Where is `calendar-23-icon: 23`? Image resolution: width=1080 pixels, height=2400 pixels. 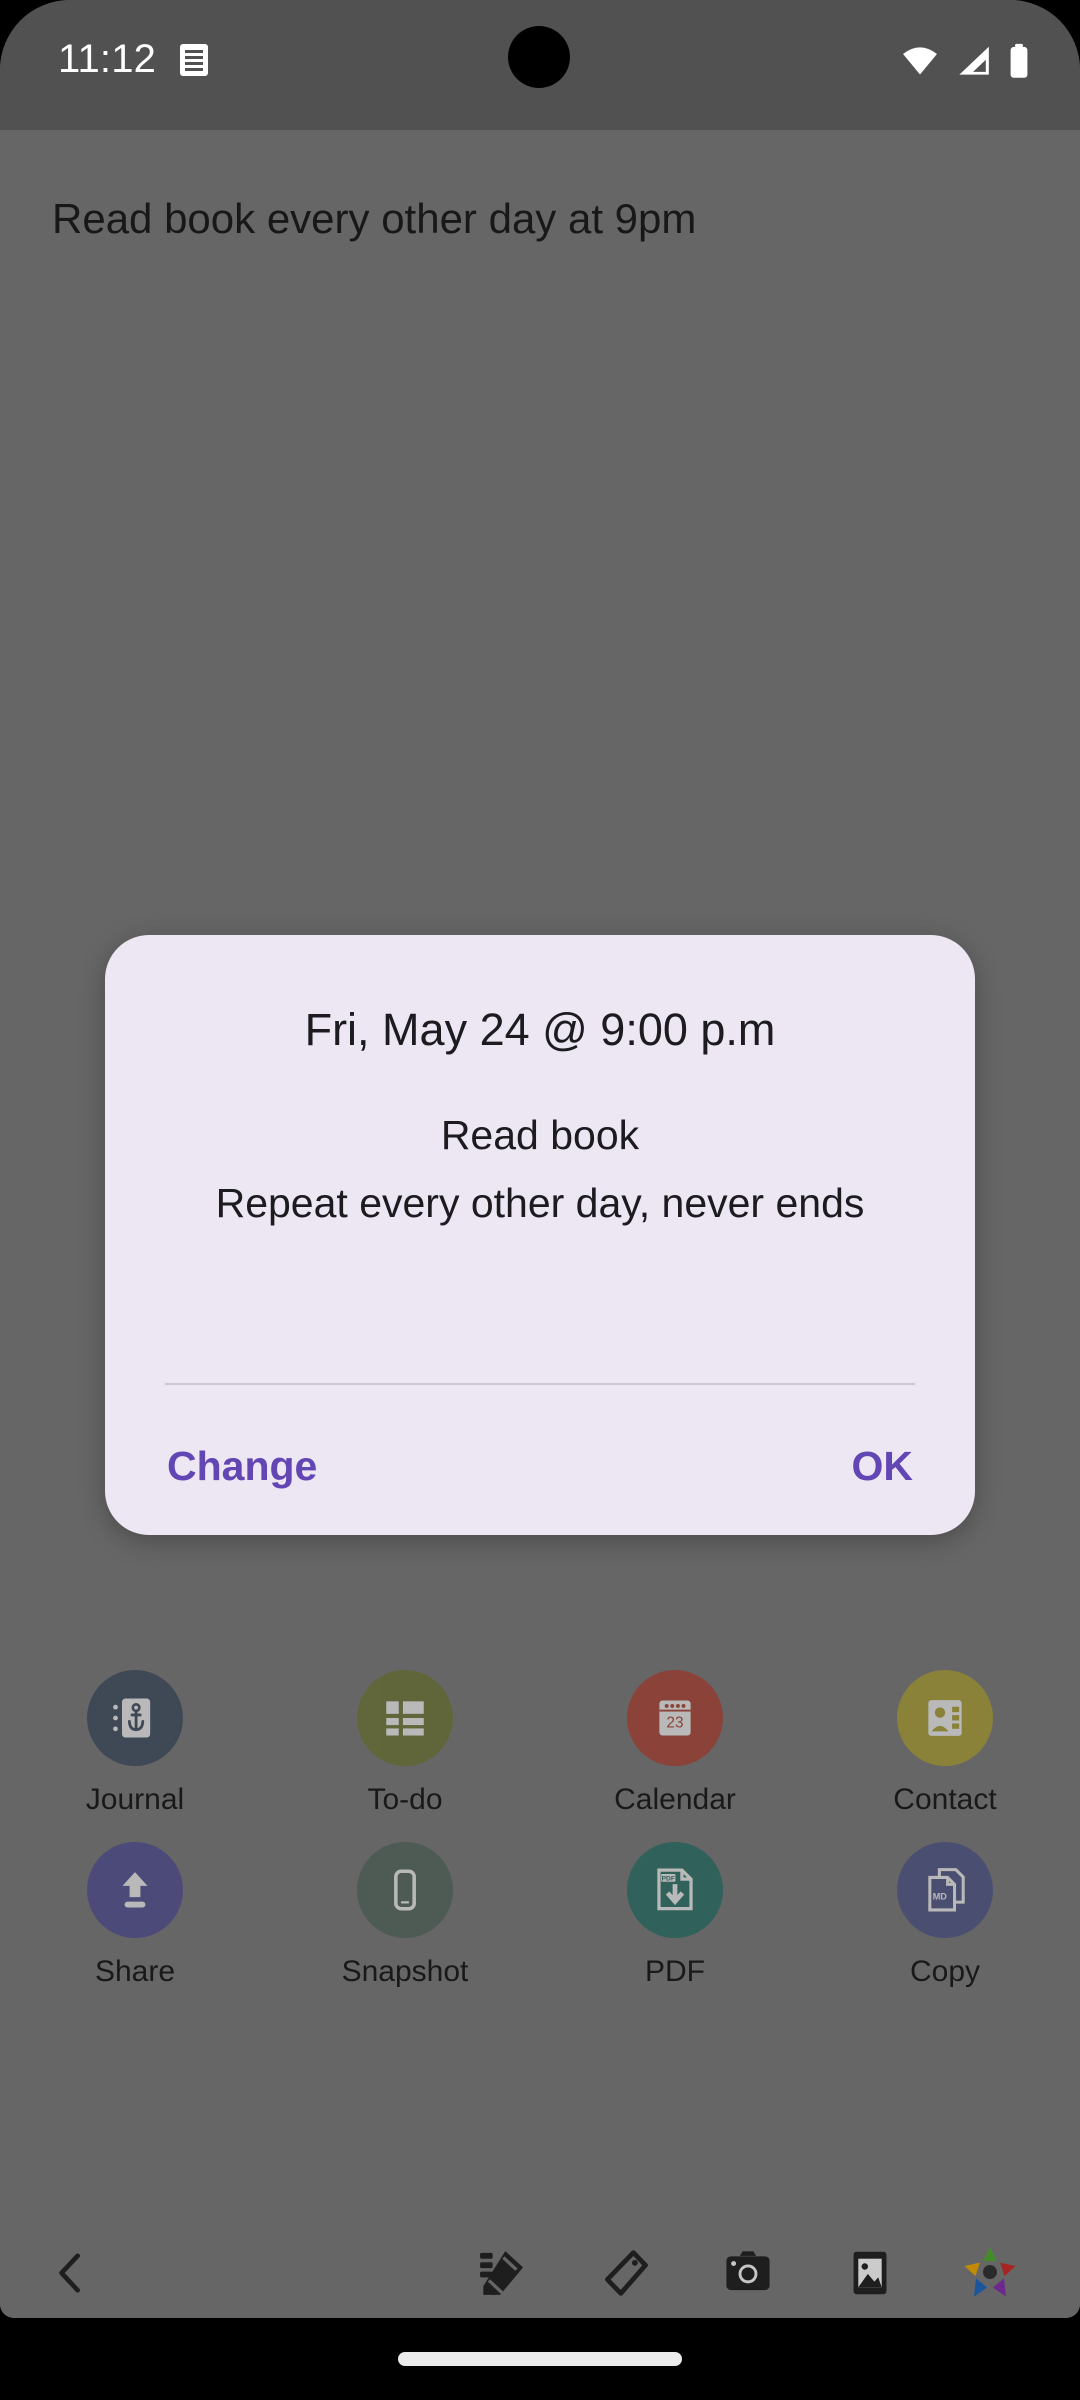
calendar-23-icon: 23 is located at coordinates (675, 1718).